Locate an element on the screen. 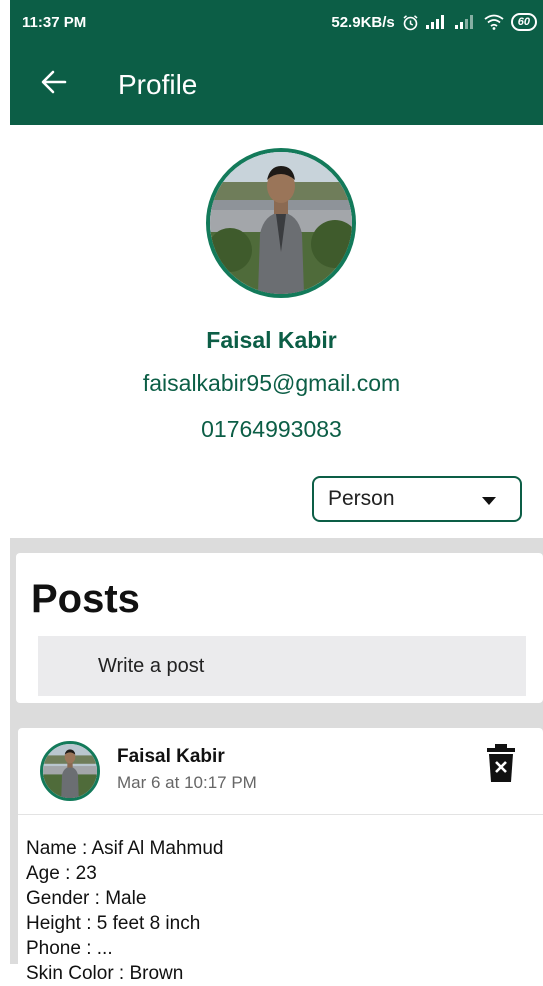 The width and height of the screenshot is (543, 986). trash-icon is located at coordinates (501, 765).